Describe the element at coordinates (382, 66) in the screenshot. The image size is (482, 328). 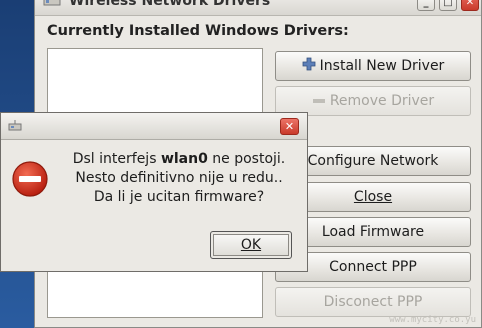
I see `install-driver-label: Install New Driver` at that location.